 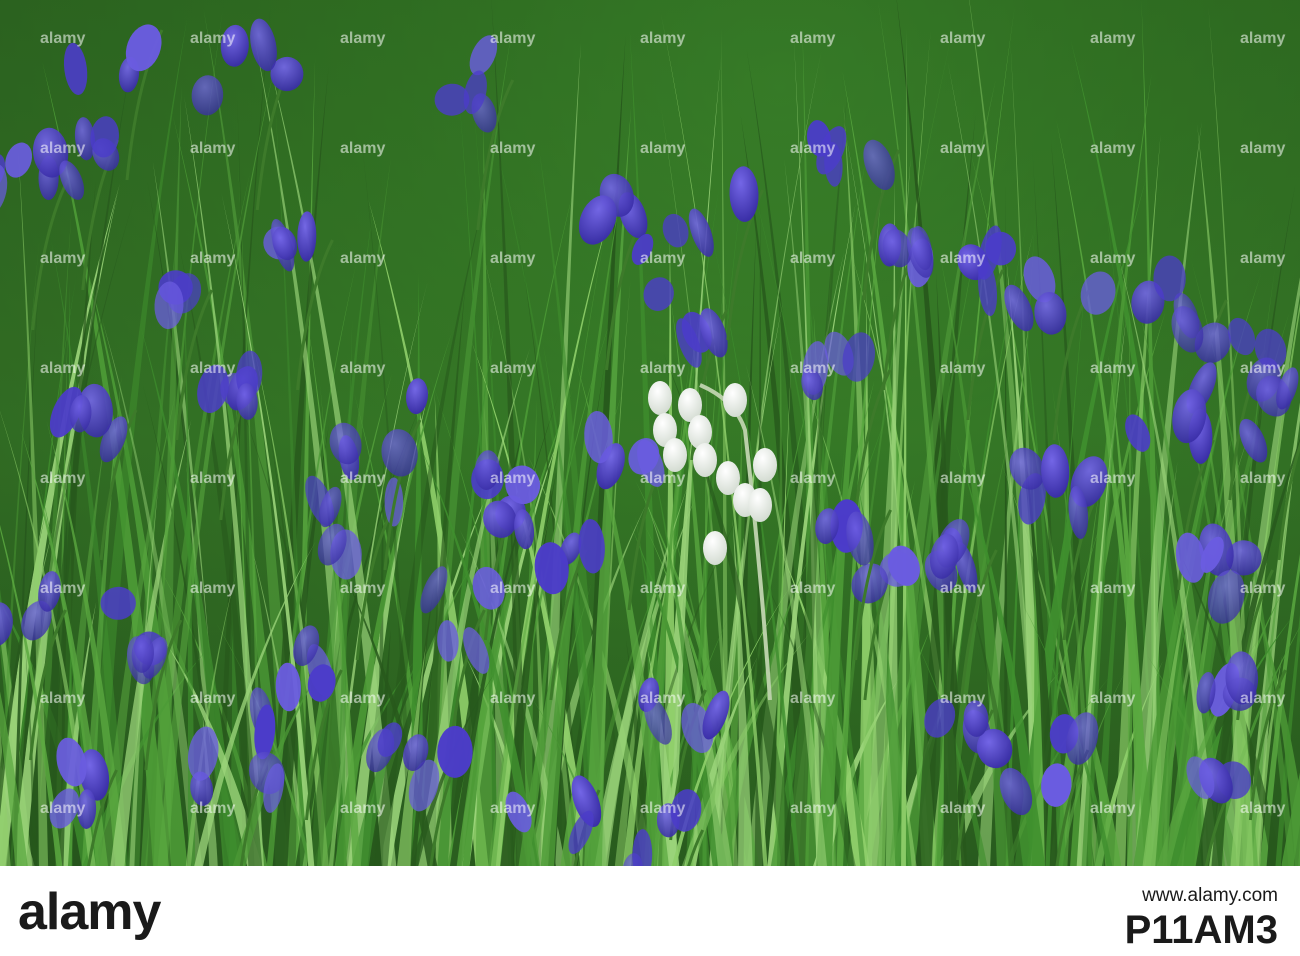 What do you see at coordinates (89, 912) in the screenshot?
I see `brand-logo: alamy` at bounding box center [89, 912].